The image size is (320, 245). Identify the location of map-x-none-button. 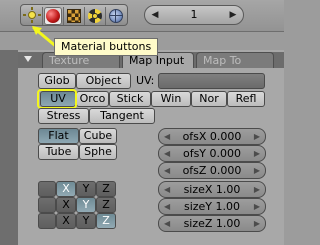
(47, 189).